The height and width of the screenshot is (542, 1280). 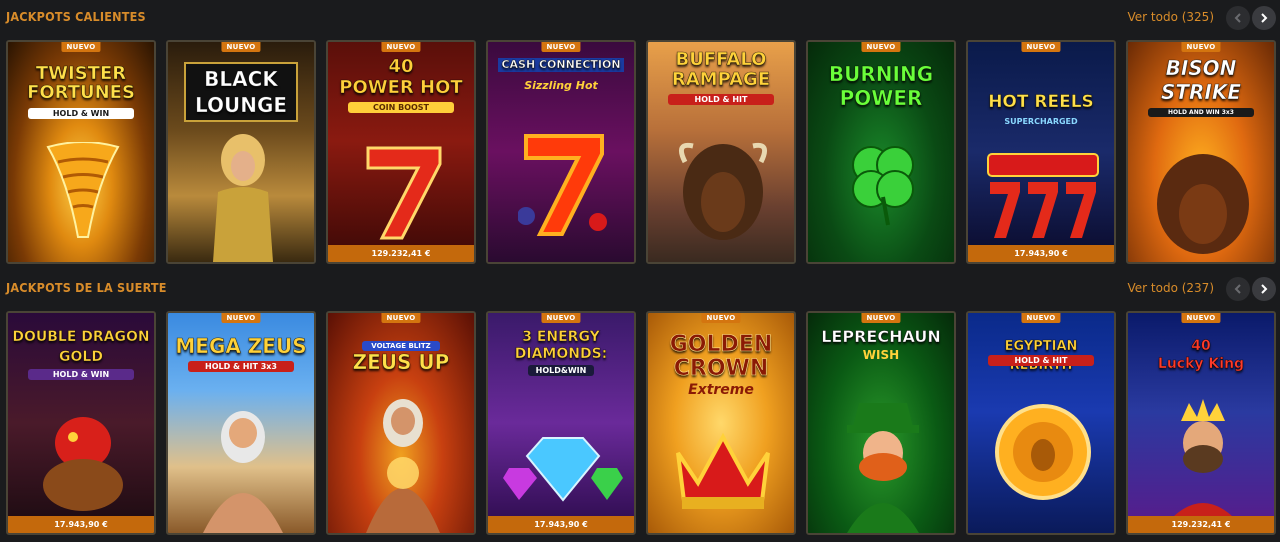 I want to click on king-figure-icon, so click(x=1203, y=466).